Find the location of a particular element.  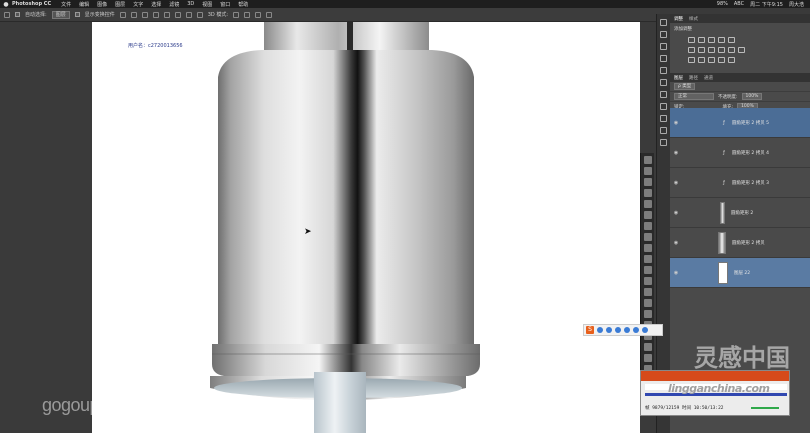

menu-type: 文字 is located at coordinates (138, 4).